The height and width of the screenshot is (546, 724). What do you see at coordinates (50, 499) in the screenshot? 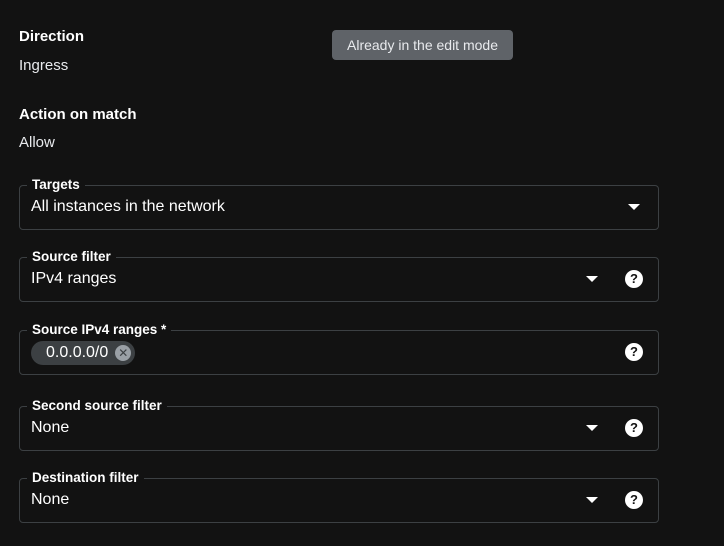
I see `destination-filter-value: None` at bounding box center [50, 499].